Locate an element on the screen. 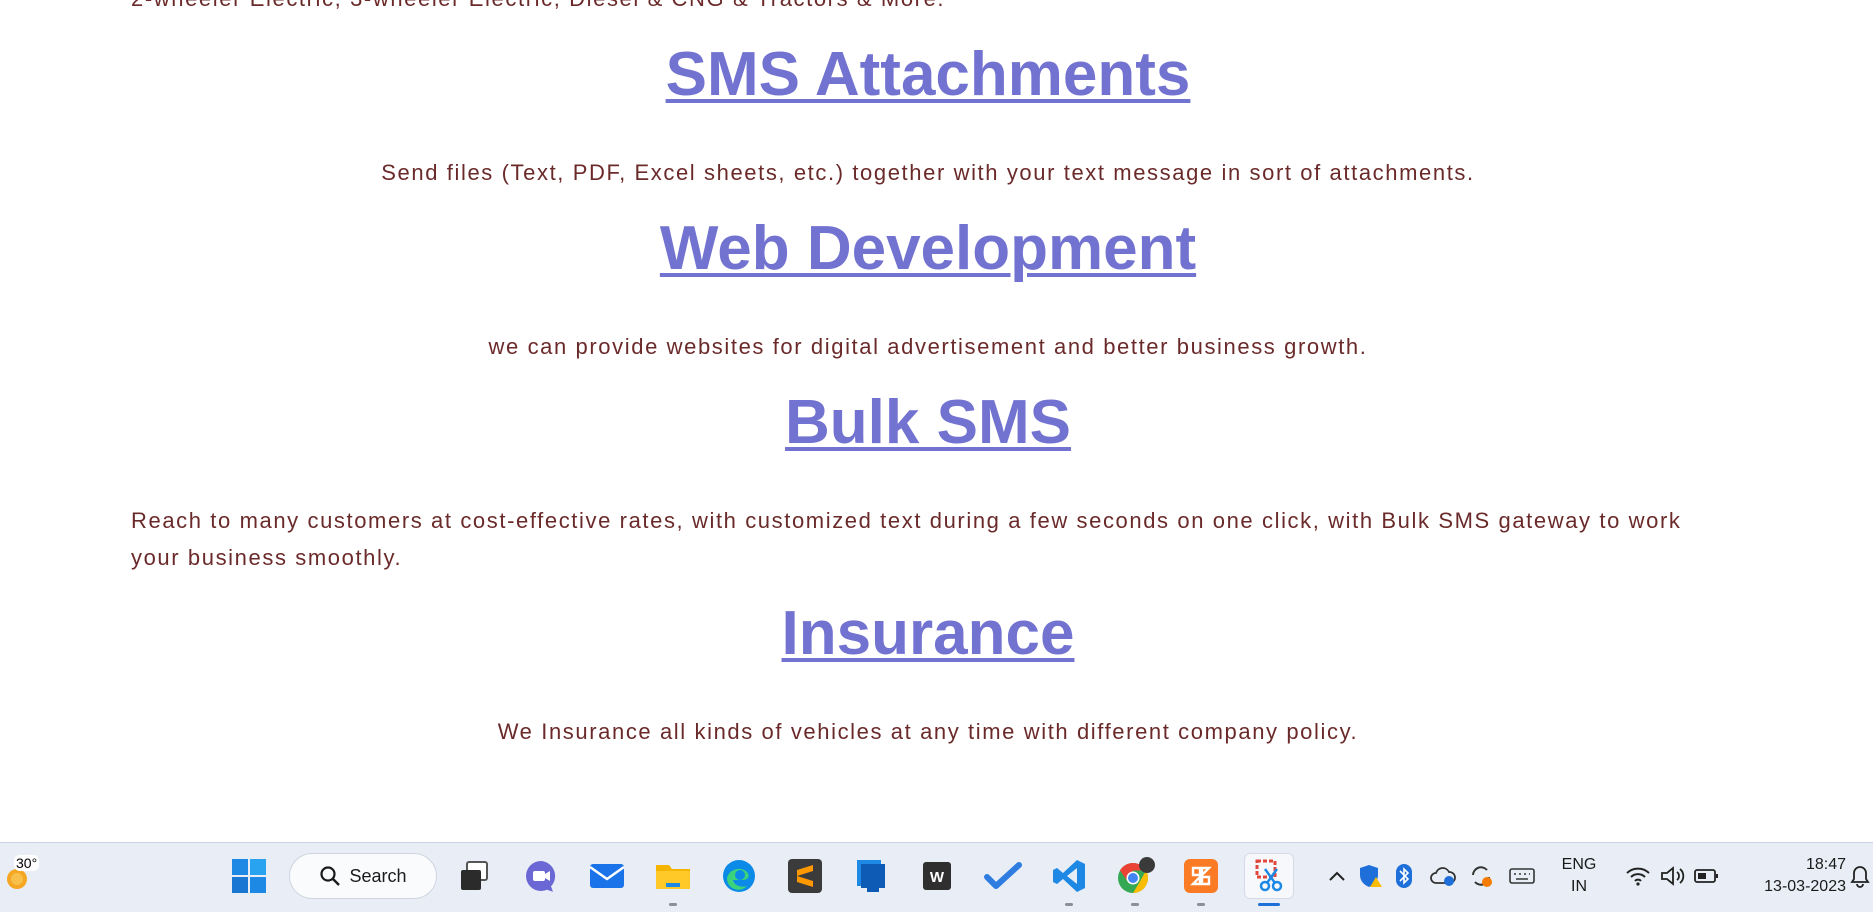 This screenshot has width=1873, height=912. security-tray-button is located at coordinates (1371, 876).